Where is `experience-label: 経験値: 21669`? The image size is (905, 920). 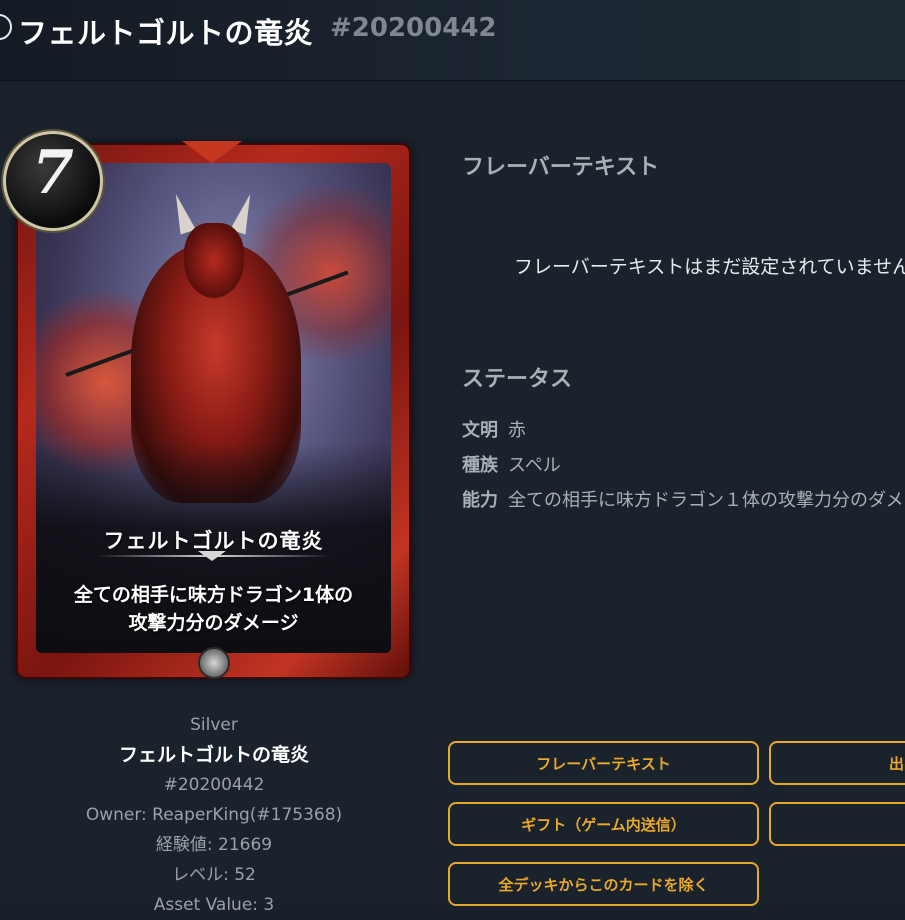
experience-label: 経験値: 21669 is located at coordinates (214, 845).